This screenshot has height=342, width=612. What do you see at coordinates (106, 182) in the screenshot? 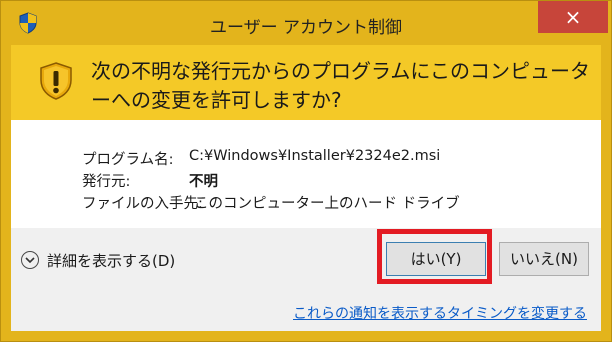
I see `publisher-label: 発行元:` at bounding box center [106, 182].